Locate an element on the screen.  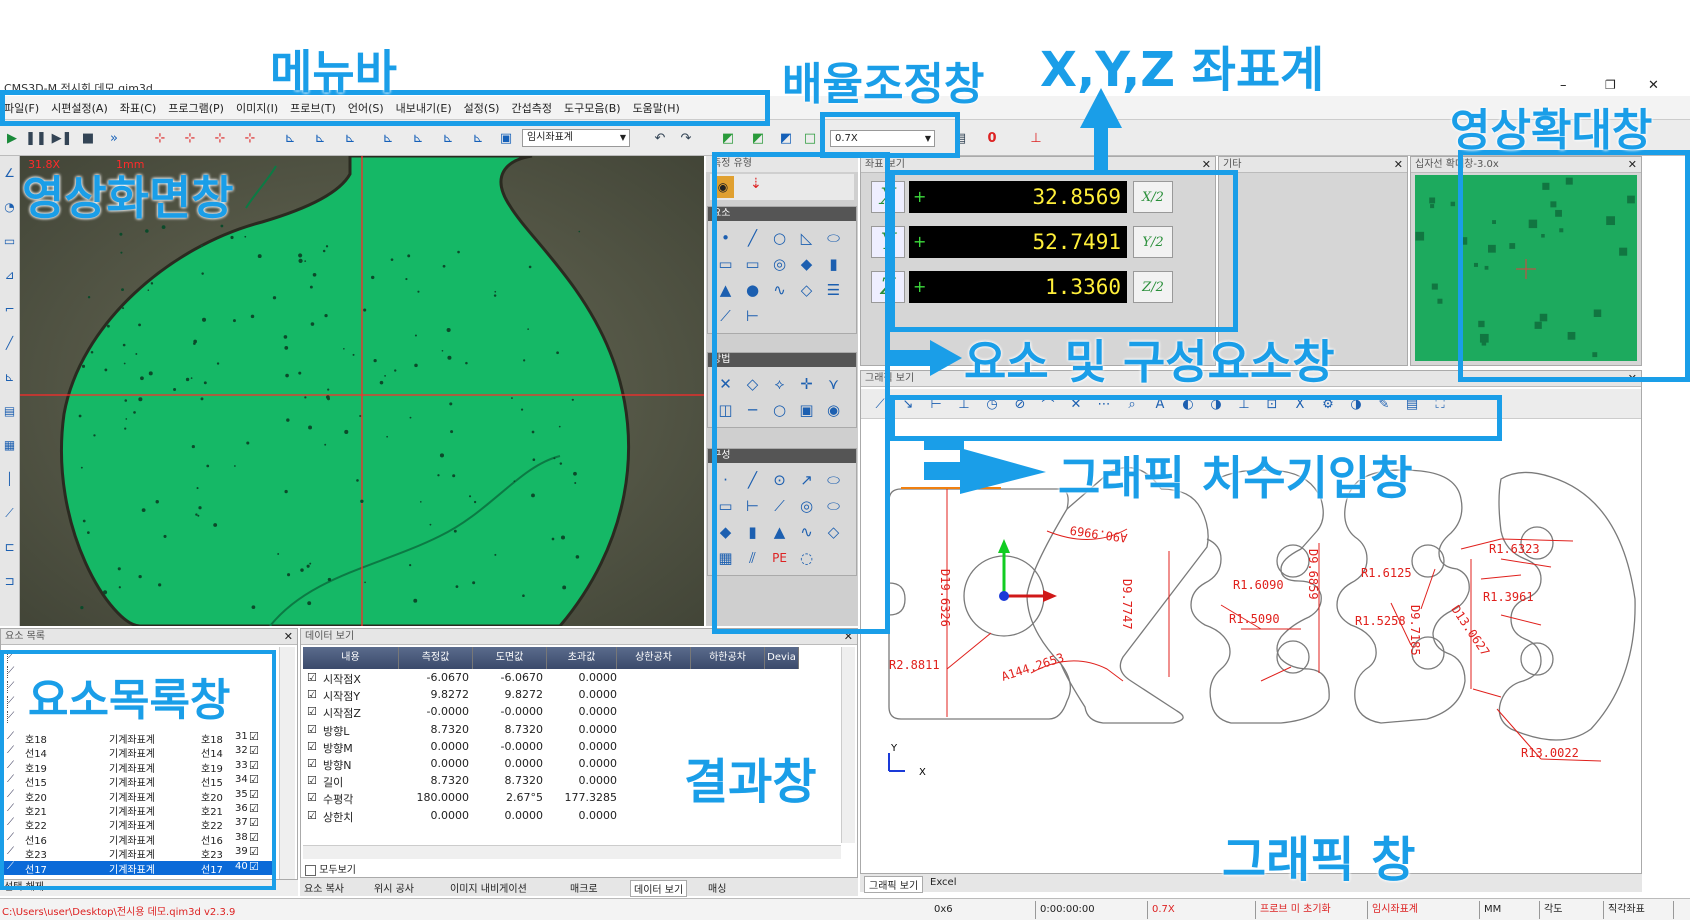
pause-icon: ❚❚ is located at coordinates (36, 138).